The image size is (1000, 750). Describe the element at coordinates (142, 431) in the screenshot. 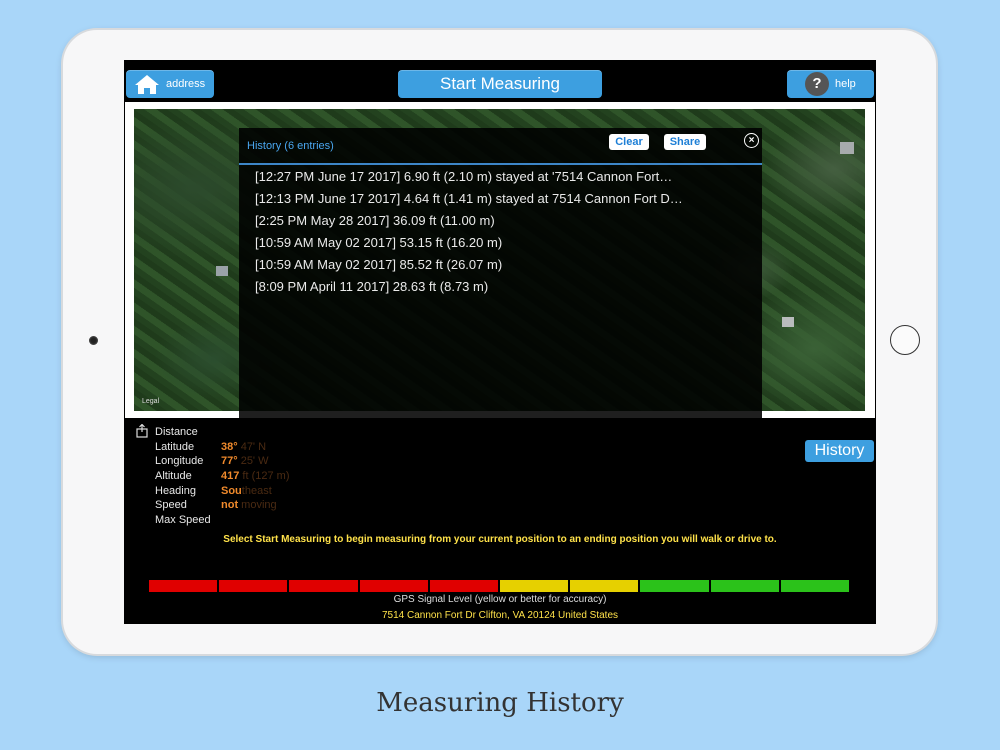

I see `share-icon` at that location.